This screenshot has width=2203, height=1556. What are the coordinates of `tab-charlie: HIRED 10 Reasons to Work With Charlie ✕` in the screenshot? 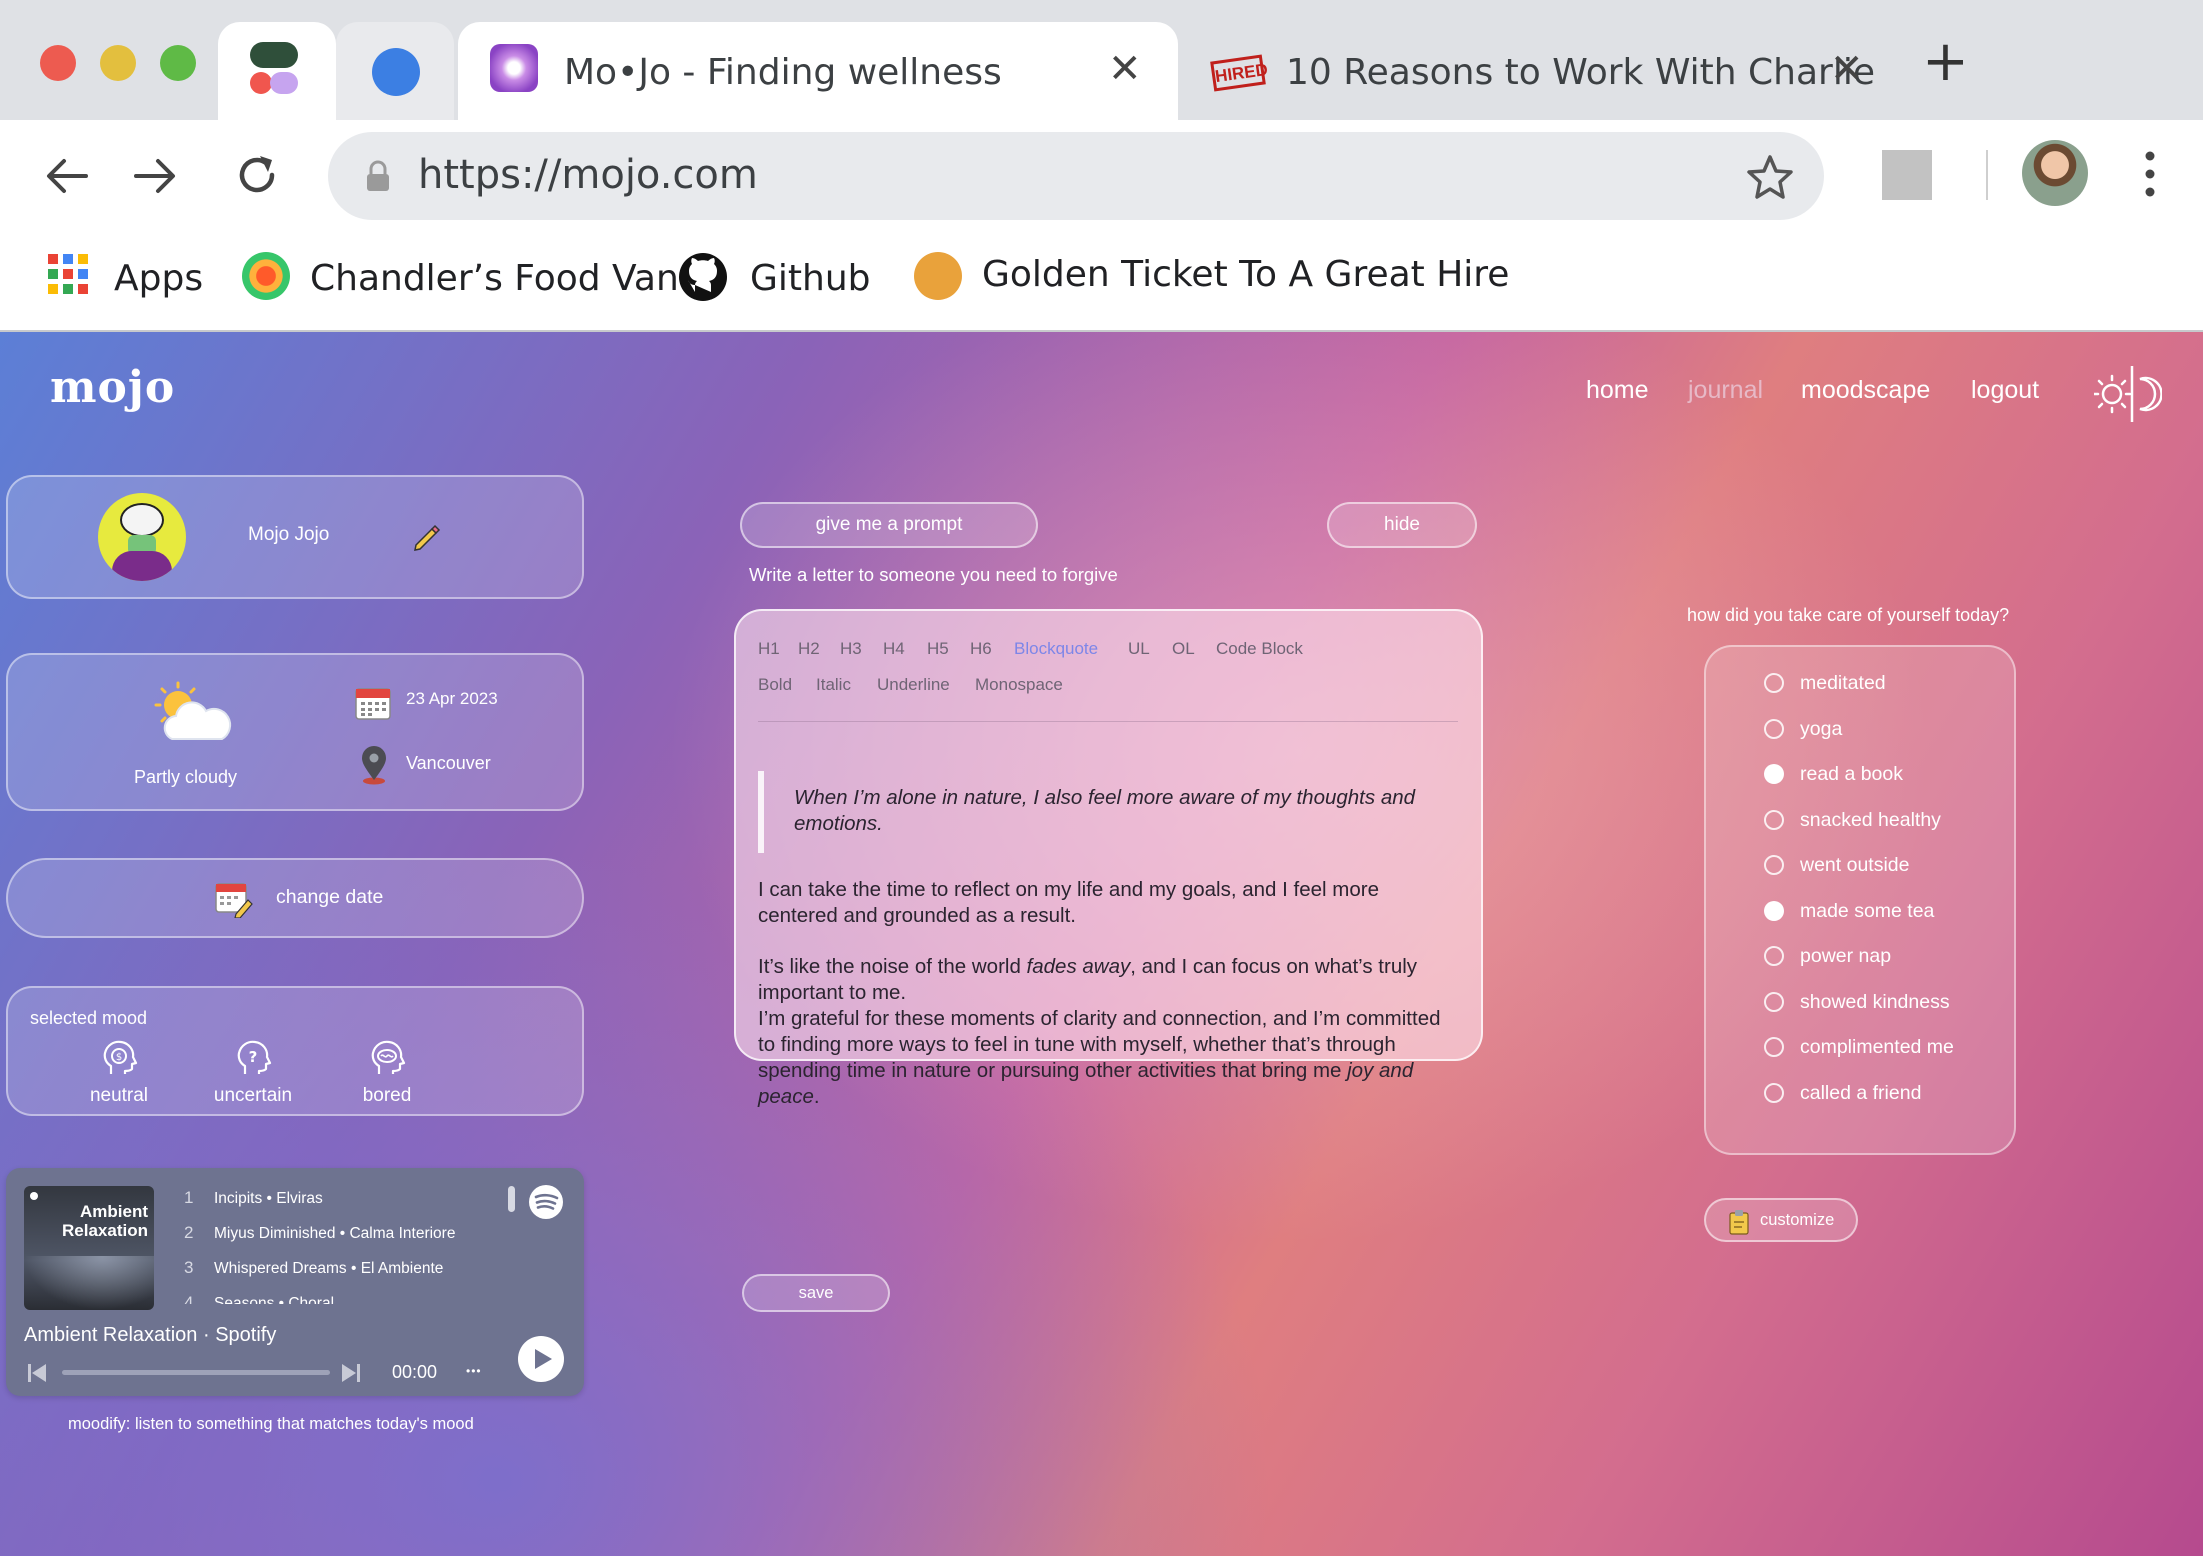 It's located at (1527, 71).